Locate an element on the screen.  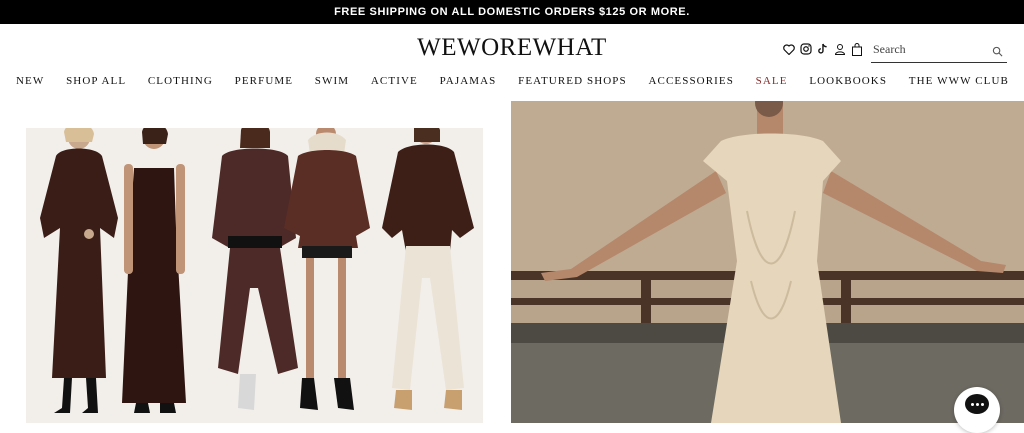
bag-icon is located at coordinates (856, 49).